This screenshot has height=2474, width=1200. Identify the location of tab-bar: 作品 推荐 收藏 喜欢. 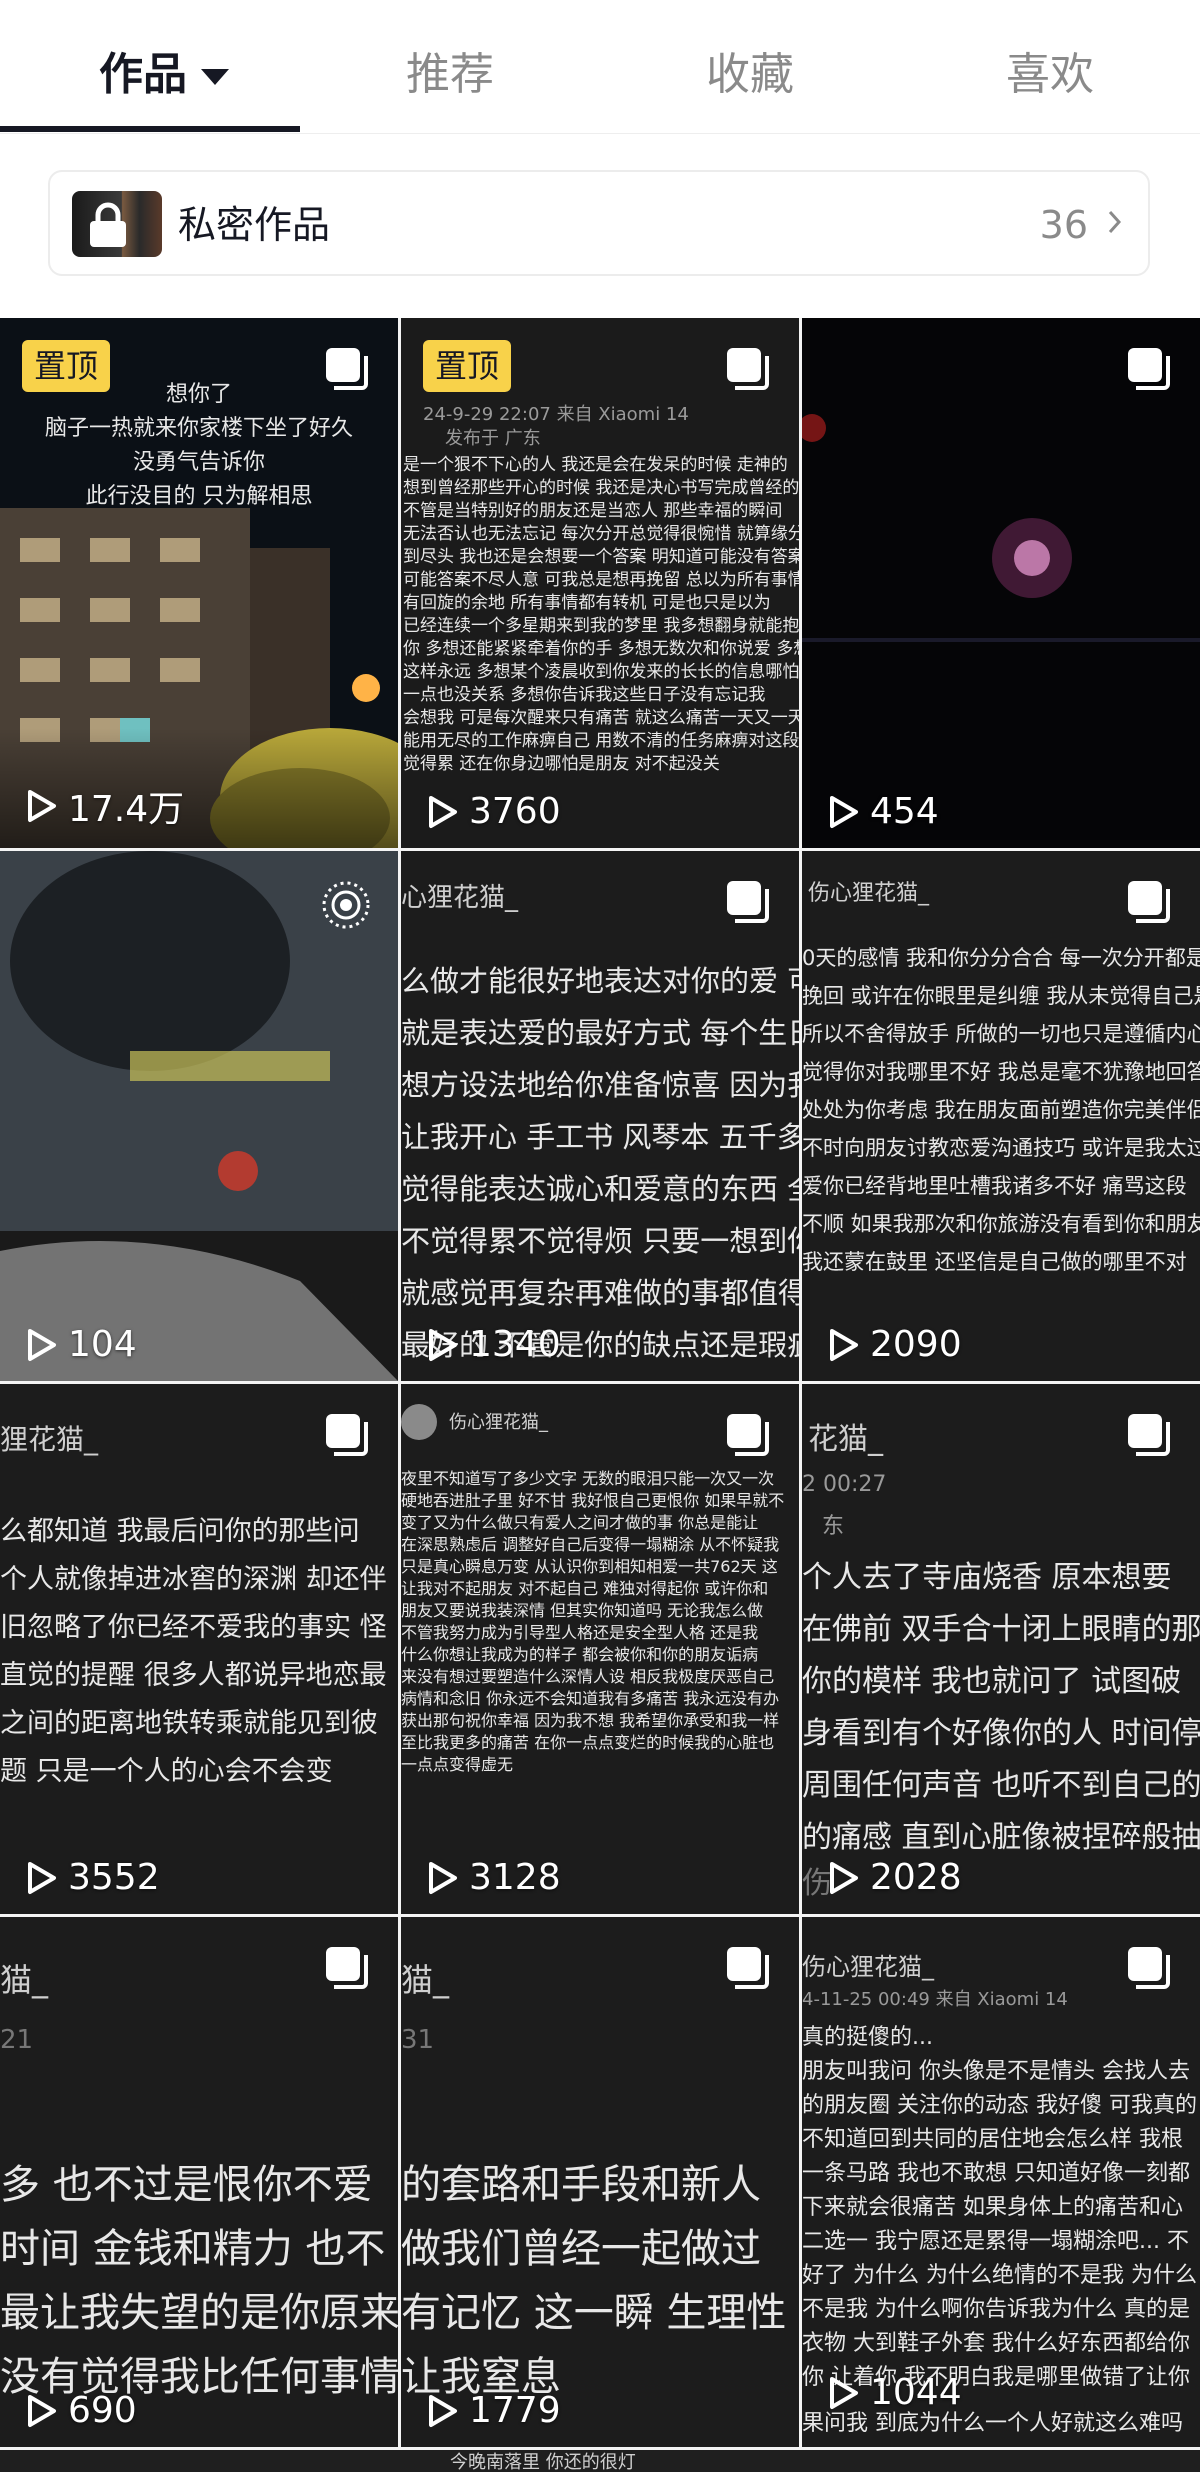
(600, 67).